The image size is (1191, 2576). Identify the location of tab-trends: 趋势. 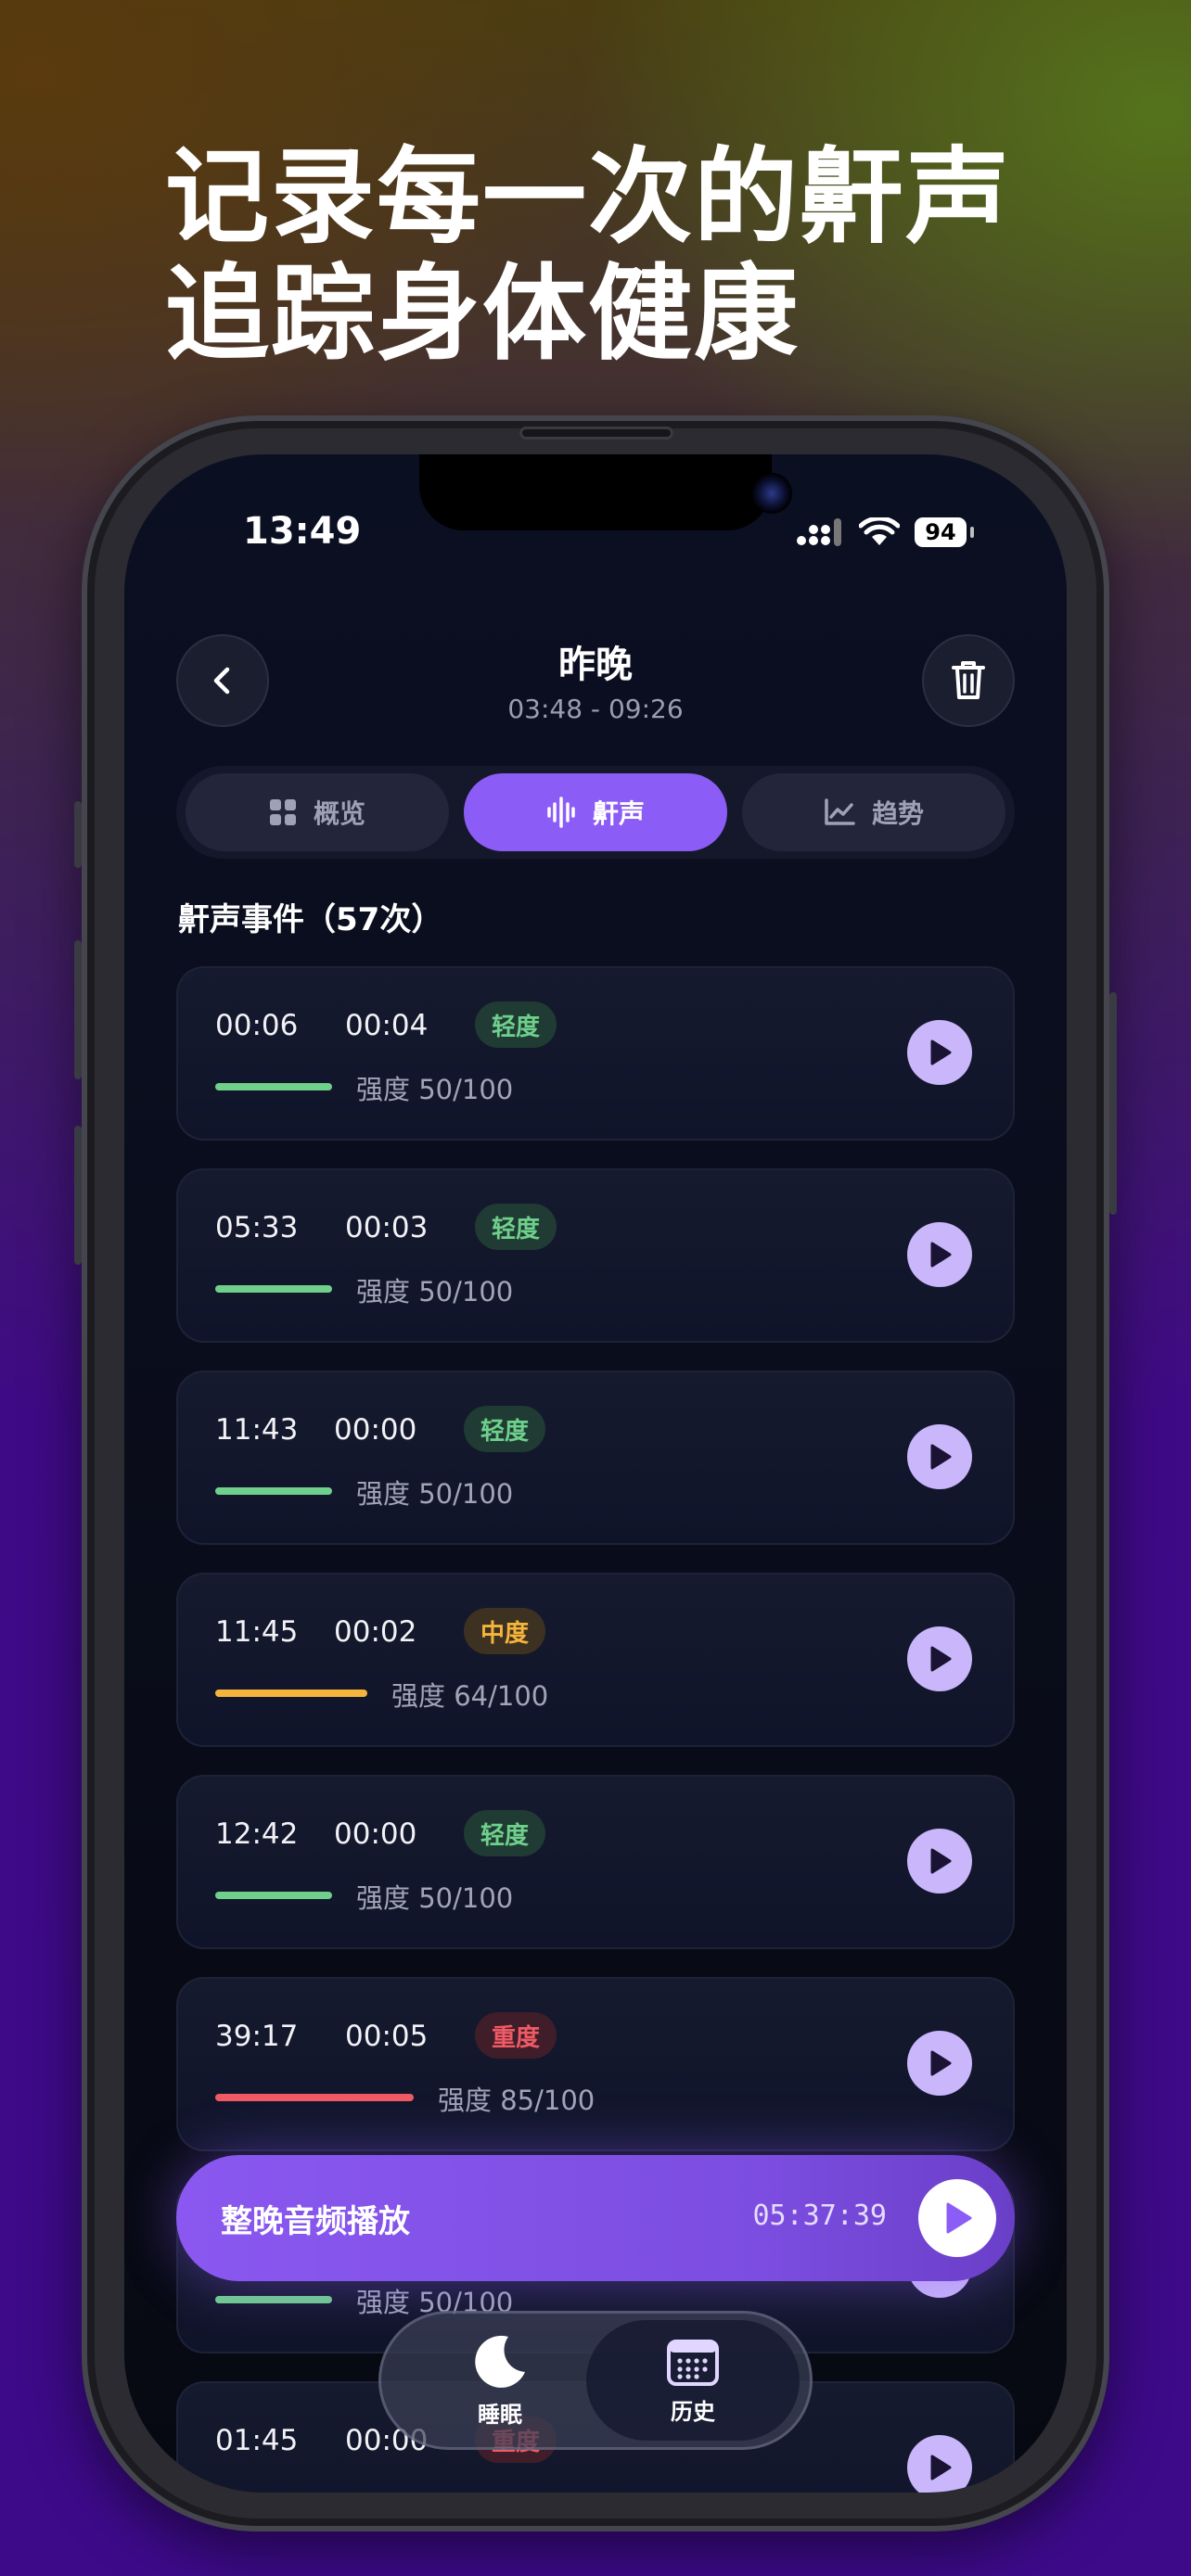
(873, 812).